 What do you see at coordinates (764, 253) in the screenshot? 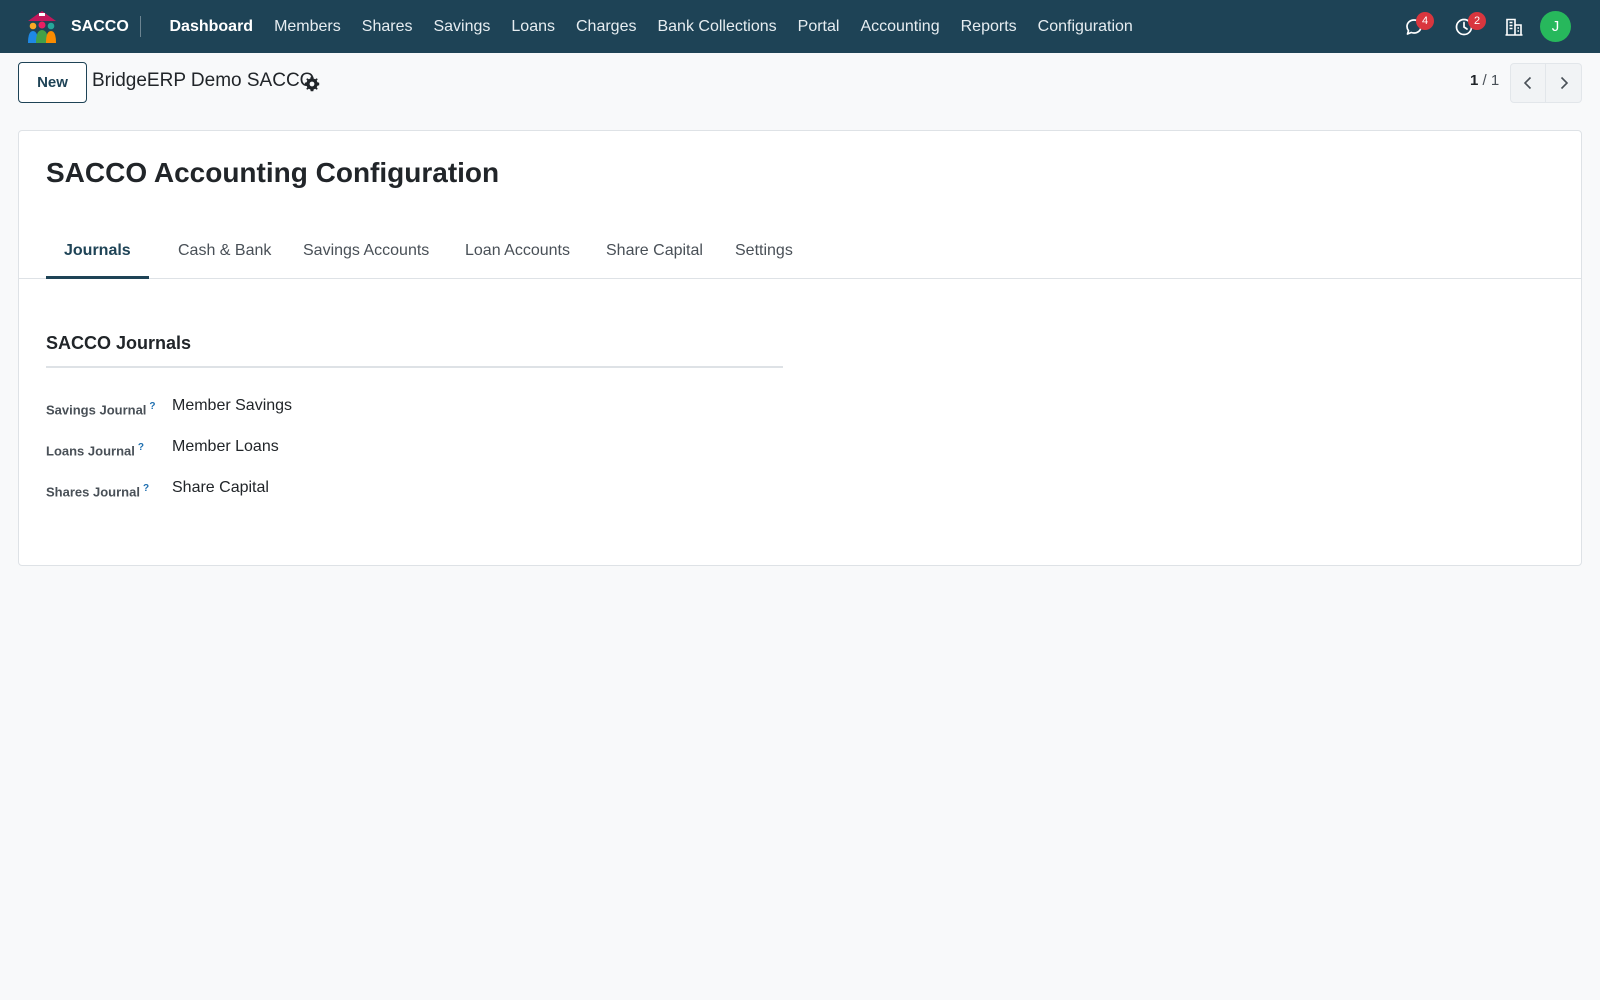
I see `tab-settings: Settings` at bounding box center [764, 253].